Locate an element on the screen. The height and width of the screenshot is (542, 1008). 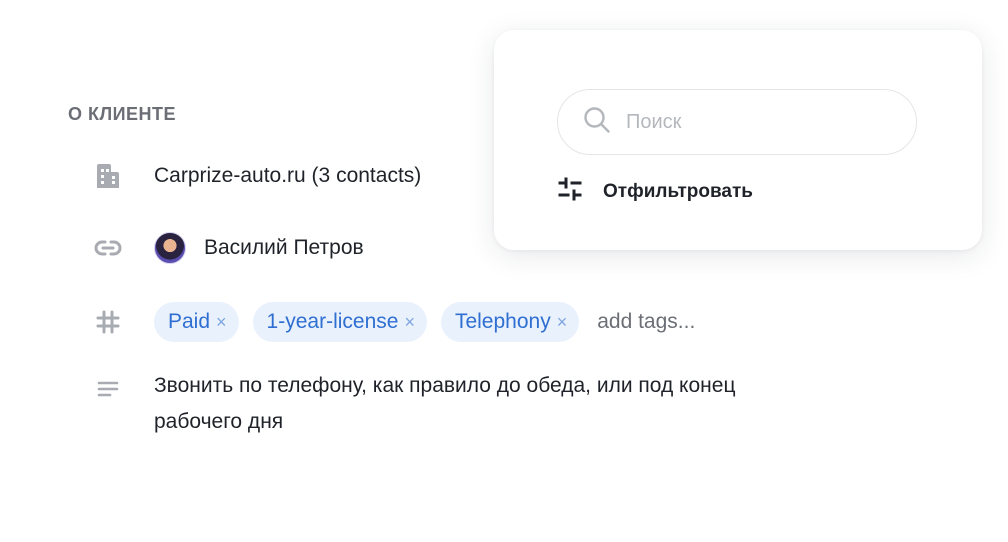
link-icon is located at coordinates (108, 248).